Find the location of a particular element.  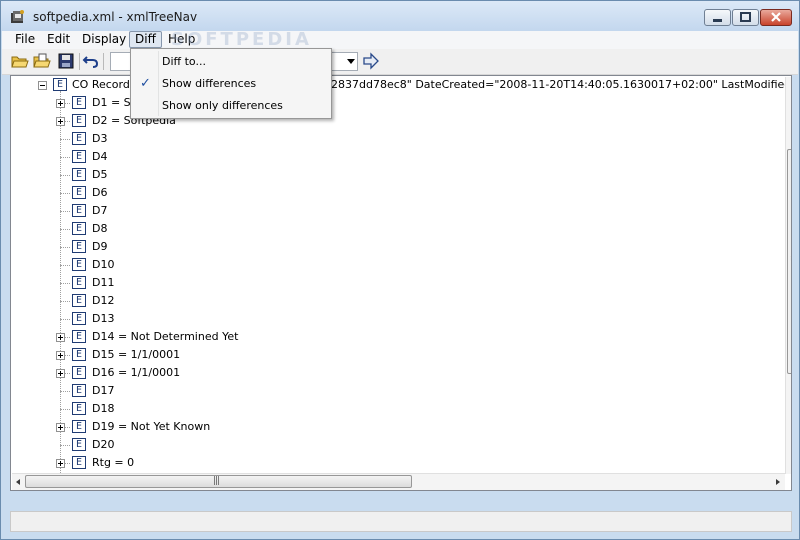

tree-node-label: D5 is located at coordinates (100, 174).